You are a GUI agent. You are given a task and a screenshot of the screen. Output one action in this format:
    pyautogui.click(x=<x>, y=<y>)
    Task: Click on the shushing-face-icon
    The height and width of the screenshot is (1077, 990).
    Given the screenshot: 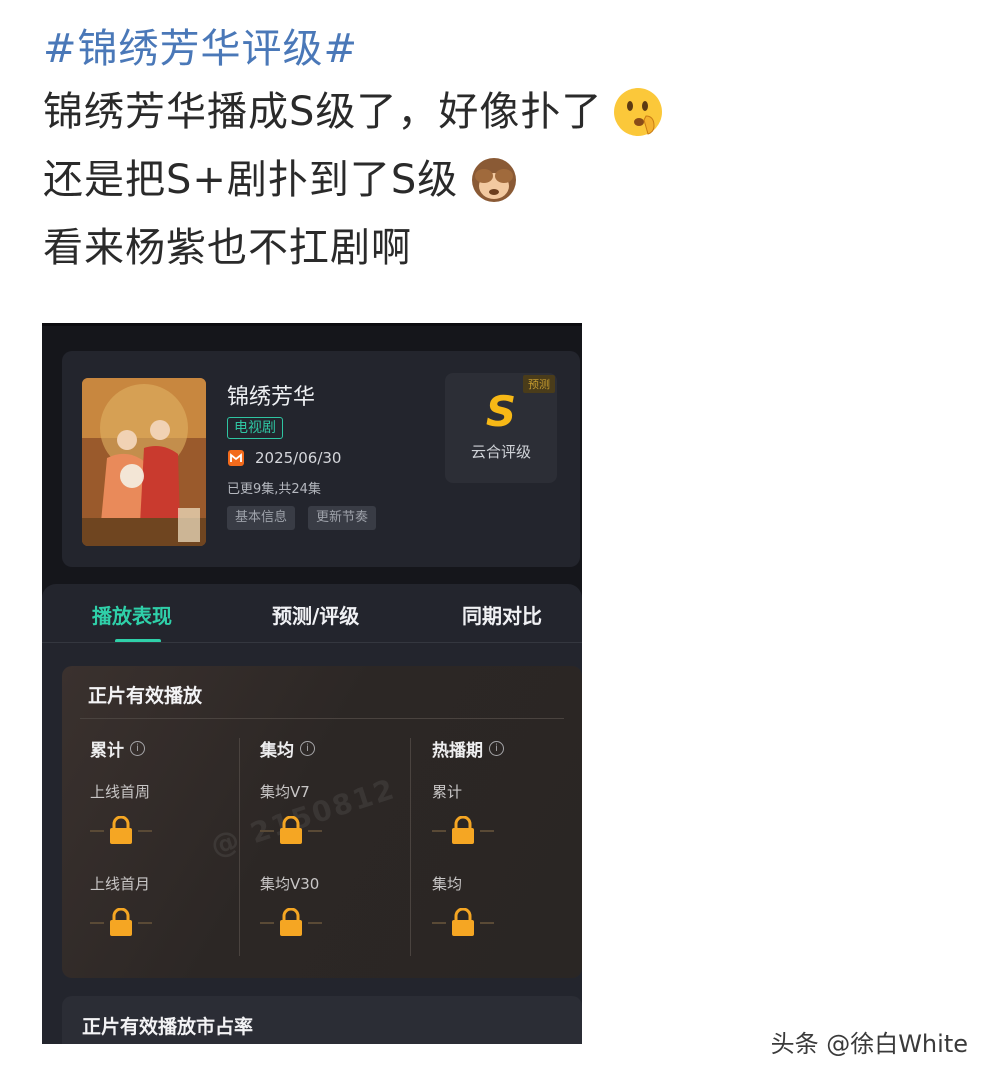 What is the action you would take?
    pyautogui.click(x=638, y=112)
    